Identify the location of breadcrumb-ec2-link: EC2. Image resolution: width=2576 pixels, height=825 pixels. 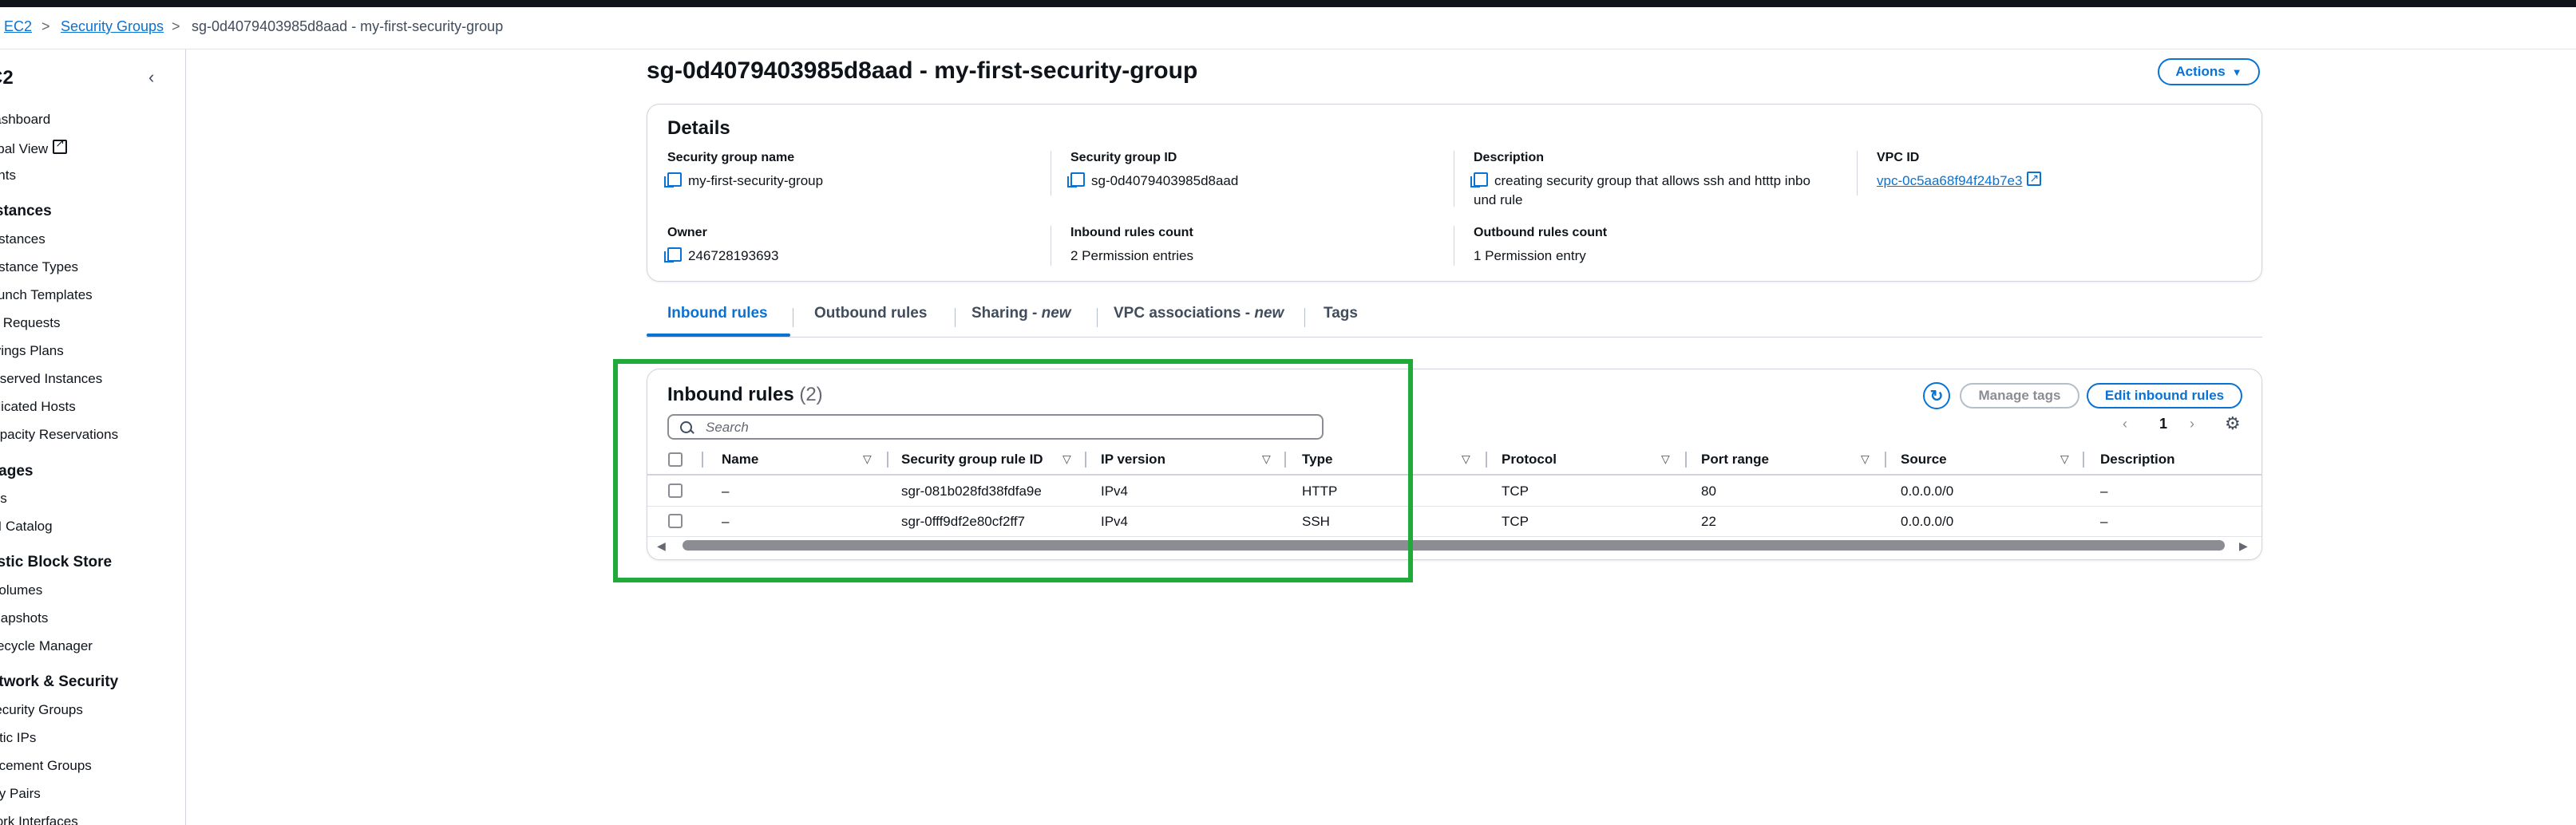
(18, 27).